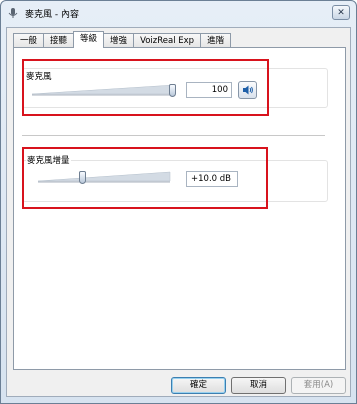 This screenshot has height=404, width=357. Describe the element at coordinates (89, 39) in the screenshot. I see `tab-levels: 等級` at that location.